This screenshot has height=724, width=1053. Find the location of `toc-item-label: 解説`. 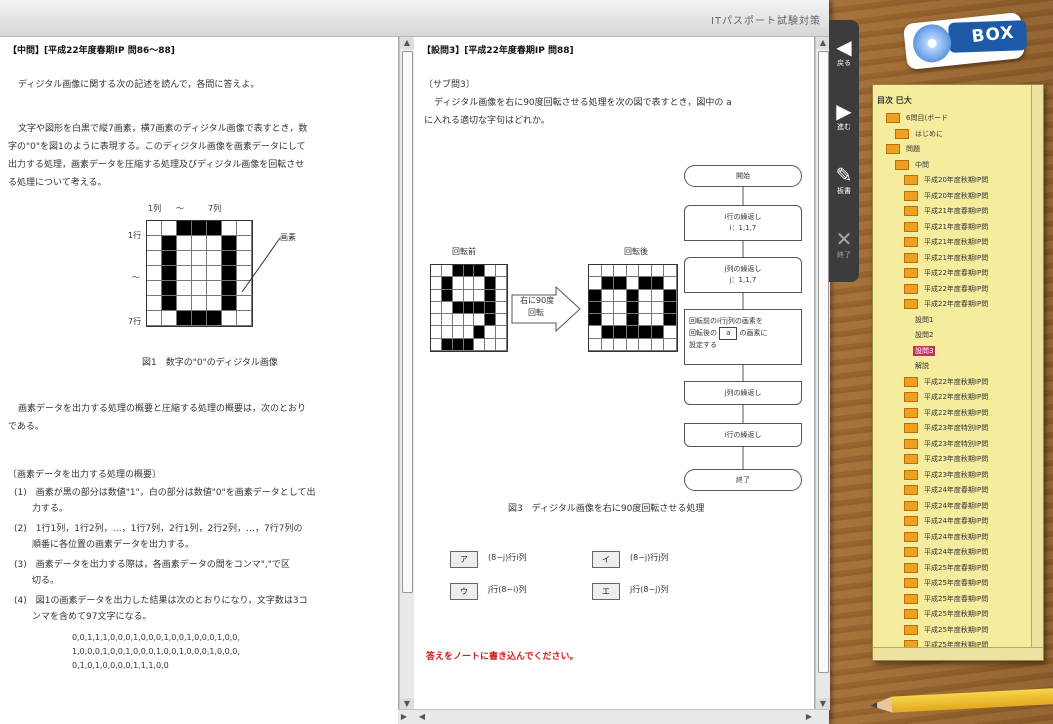

toc-item-label: 解説 is located at coordinates (922, 366).